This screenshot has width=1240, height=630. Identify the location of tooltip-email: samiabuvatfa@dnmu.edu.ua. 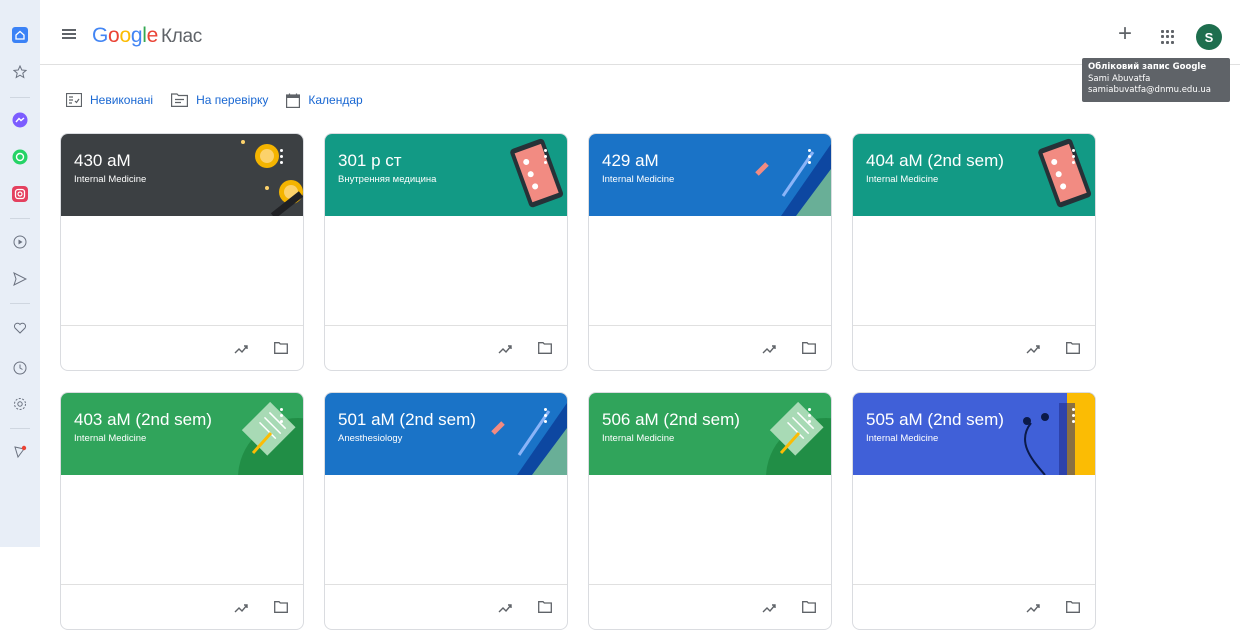
(1150, 90).